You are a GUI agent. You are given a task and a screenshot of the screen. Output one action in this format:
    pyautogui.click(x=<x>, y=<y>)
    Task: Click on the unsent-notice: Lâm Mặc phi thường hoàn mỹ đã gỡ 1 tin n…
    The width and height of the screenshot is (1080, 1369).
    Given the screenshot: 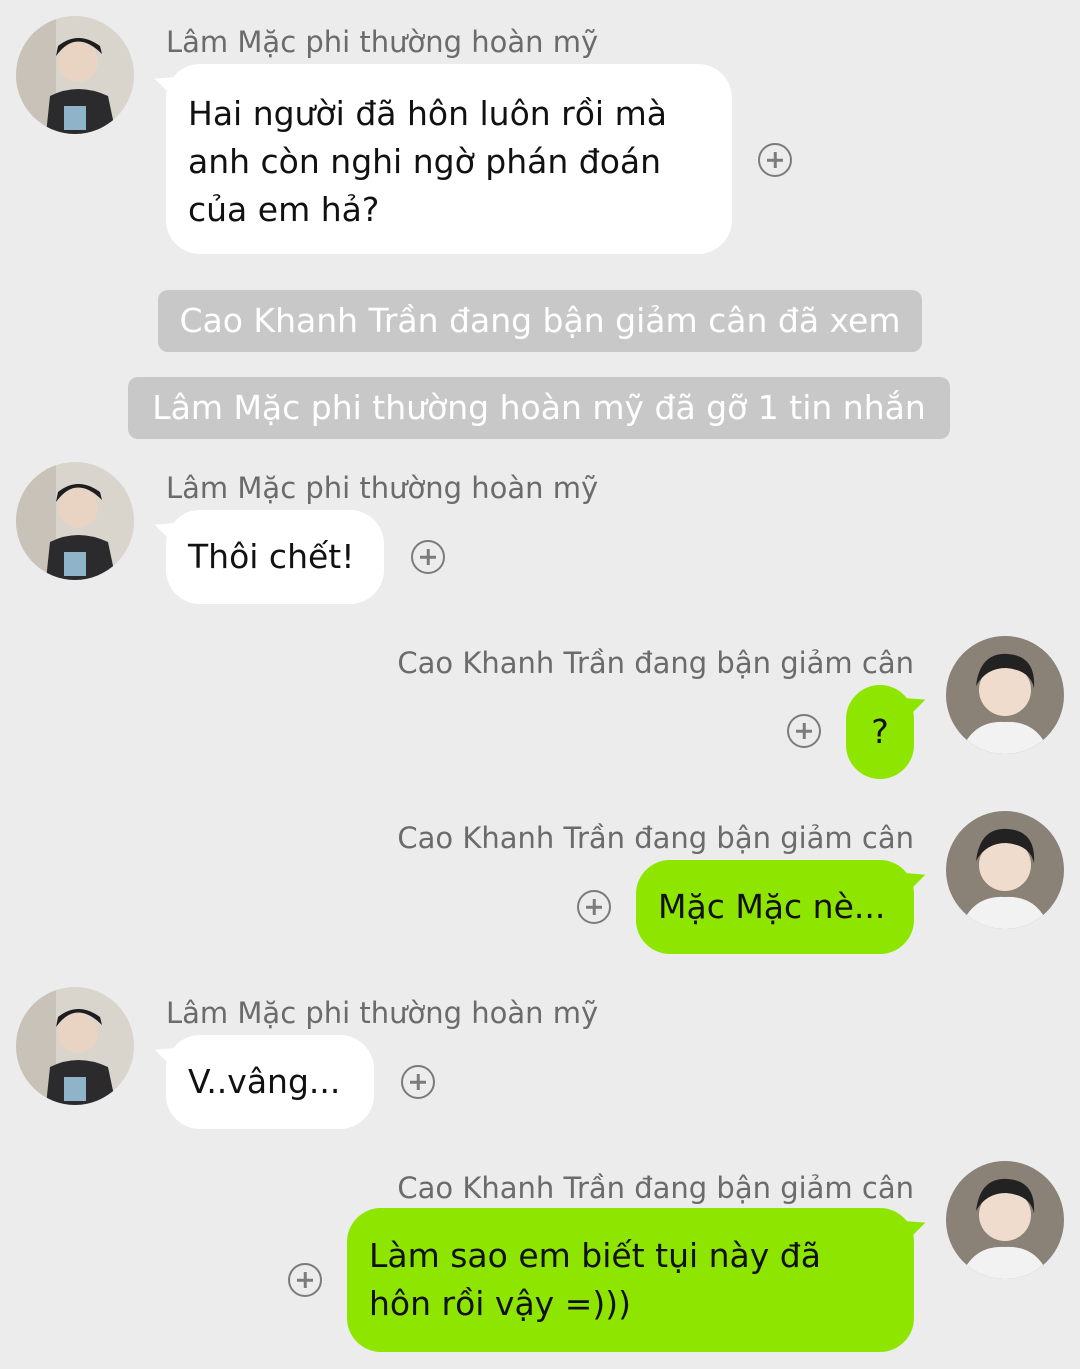 What is the action you would take?
    pyautogui.click(x=539, y=408)
    